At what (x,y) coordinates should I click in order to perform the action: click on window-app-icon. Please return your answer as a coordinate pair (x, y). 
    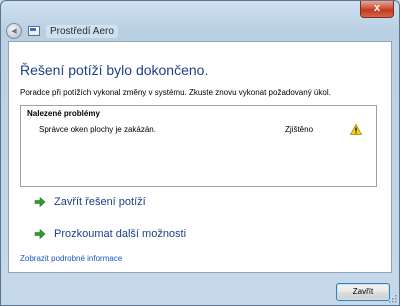
    Looking at the image, I should click on (34, 31).